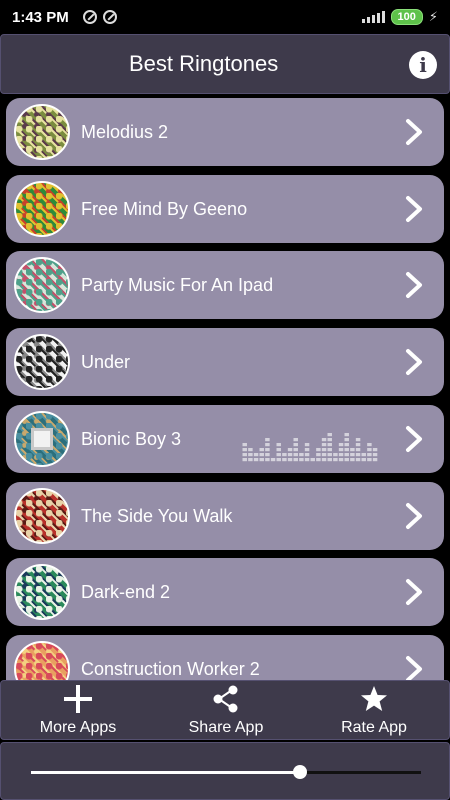 Image resolution: width=450 pixels, height=800 pixels. What do you see at coordinates (126, 592) in the screenshot?
I see `ringtone-title: Dark-end 2` at bounding box center [126, 592].